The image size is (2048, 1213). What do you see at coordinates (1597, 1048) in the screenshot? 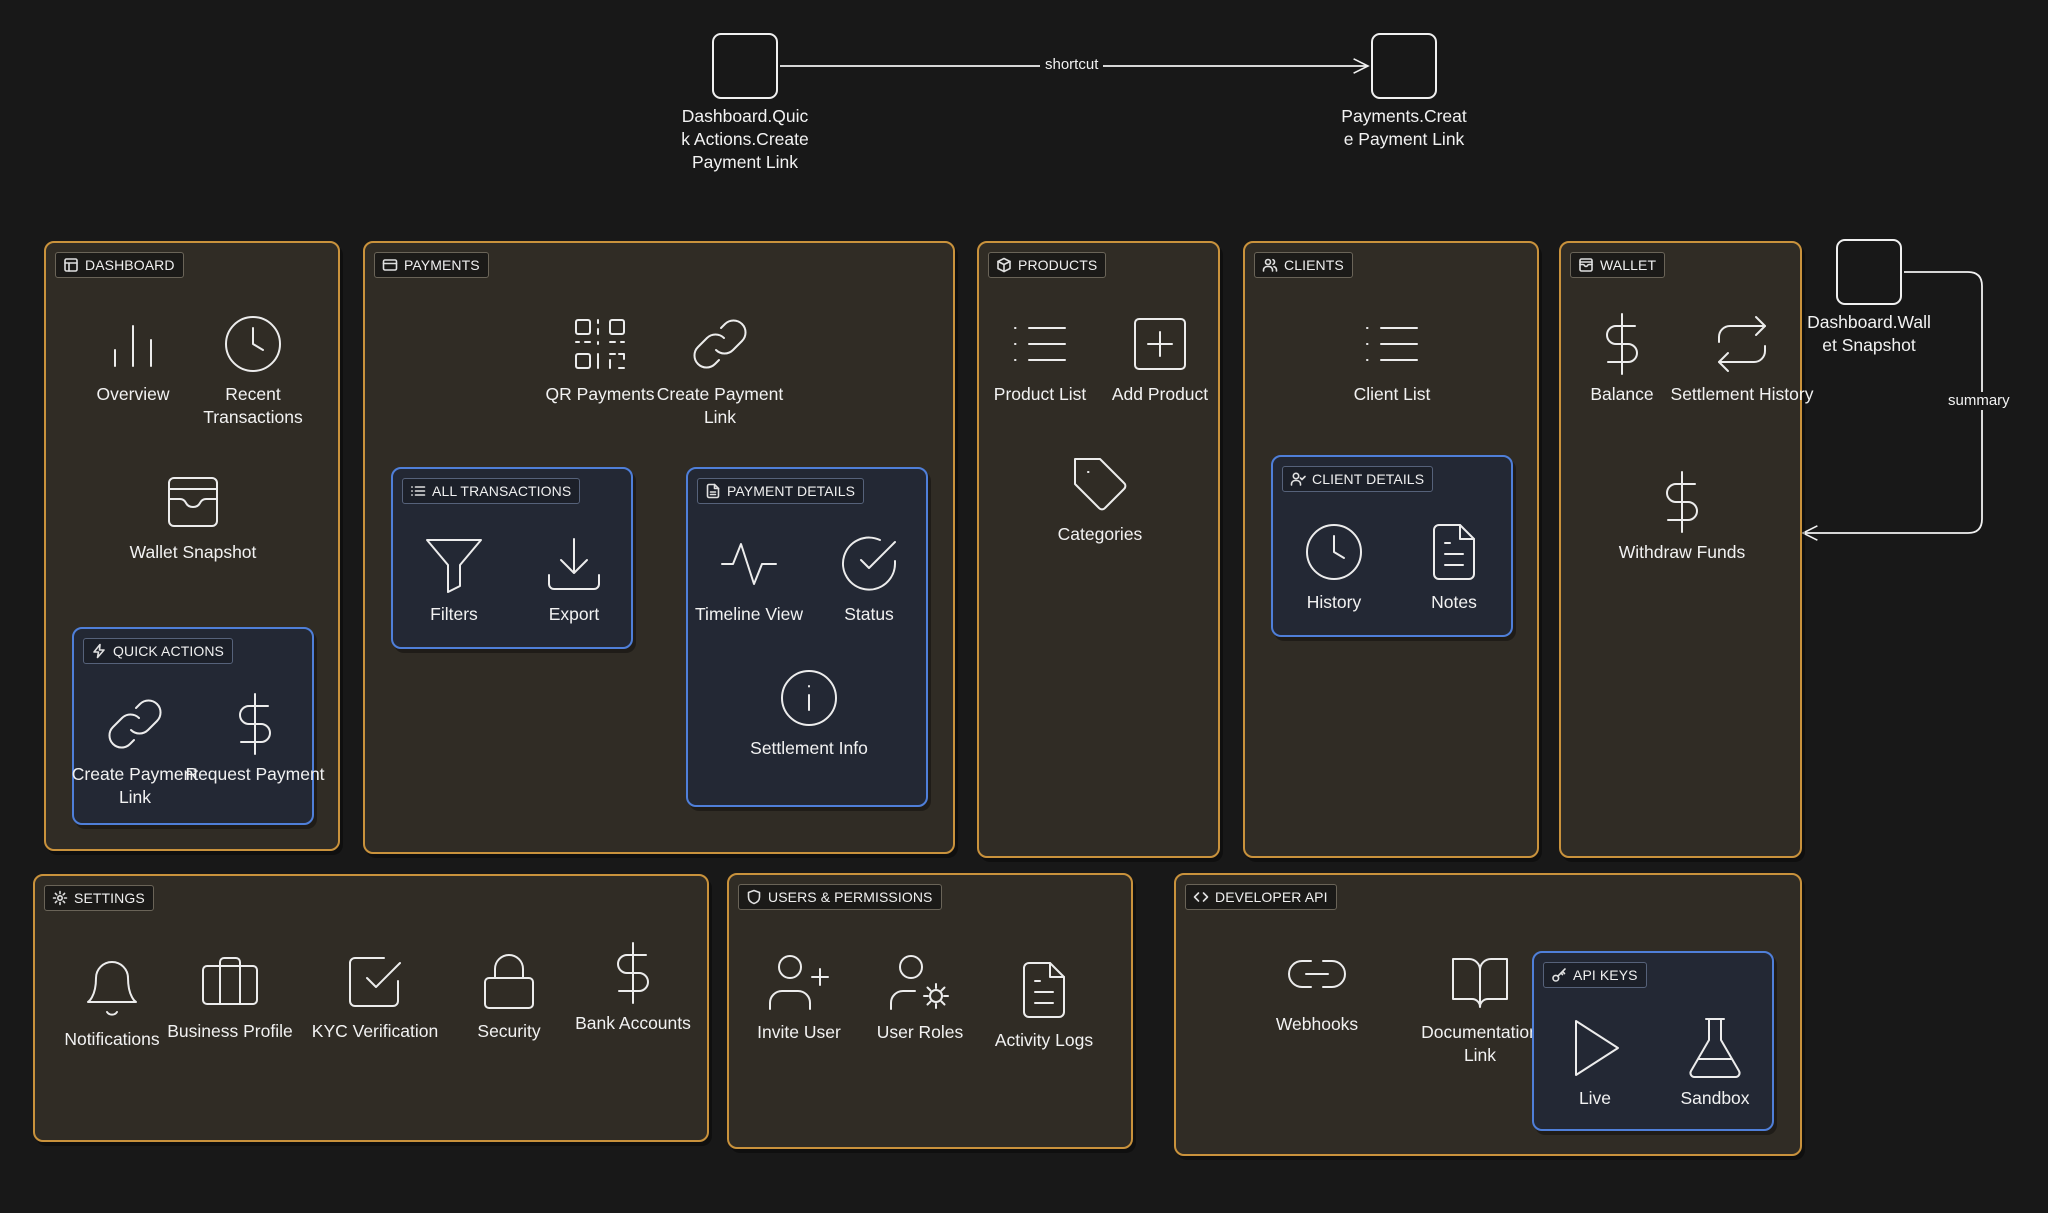
I see `play-icon` at bounding box center [1597, 1048].